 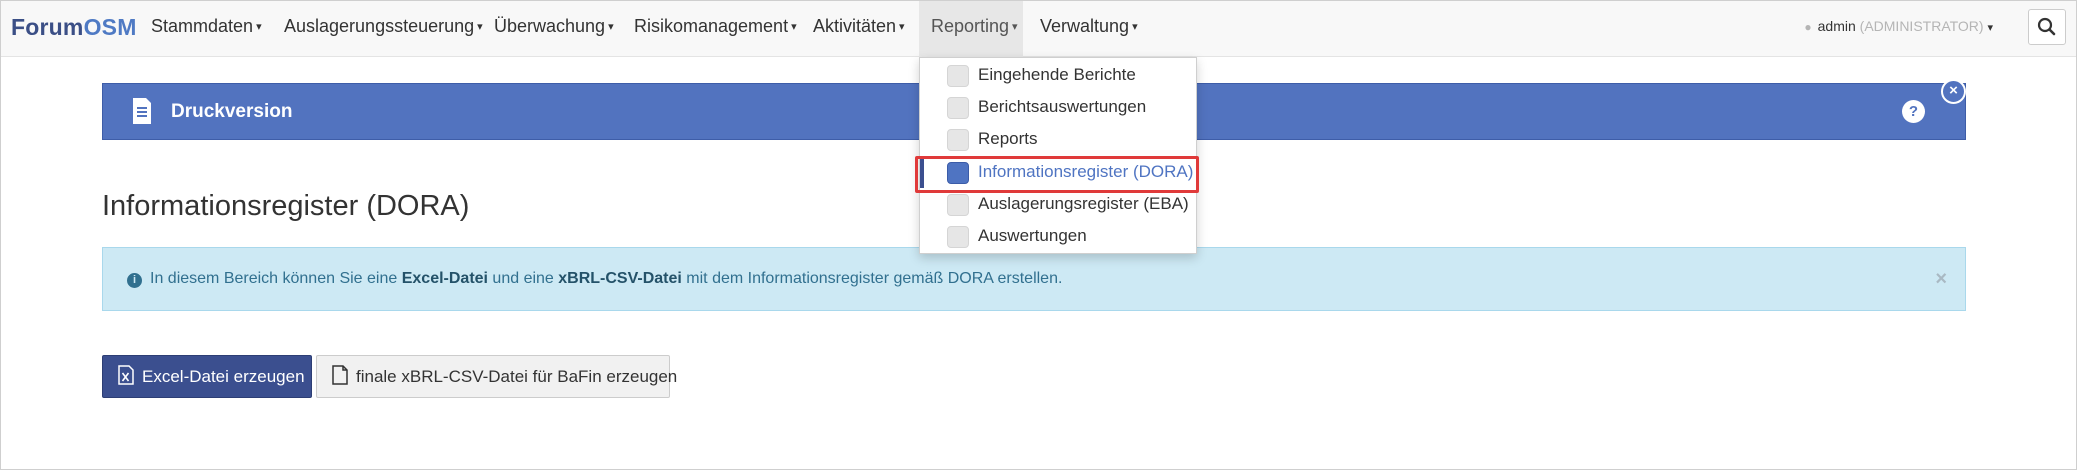 I want to click on menu-item-auslagerungsregister: Auslagerungsregister (EBA), so click(x=1058, y=204).